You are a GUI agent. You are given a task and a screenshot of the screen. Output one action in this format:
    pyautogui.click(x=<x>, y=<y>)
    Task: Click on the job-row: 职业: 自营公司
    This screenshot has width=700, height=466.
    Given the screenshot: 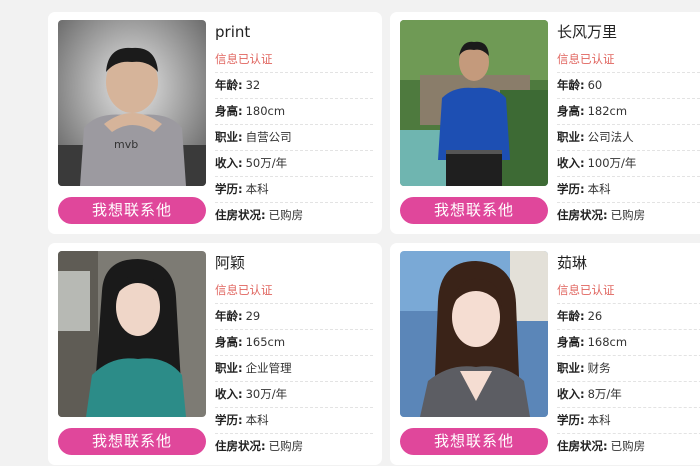 What is the action you would take?
    pyautogui.click(x=294, y=138)
    